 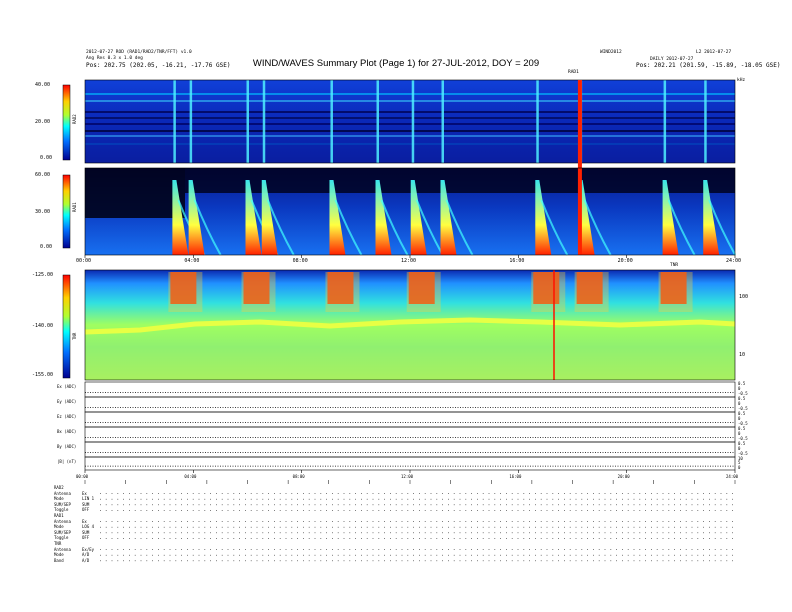 What do you see at coordinates (43, 275) in the screenshot?
I see `tnr-ytick-top: -125.00` at bounding box center [43, 275].